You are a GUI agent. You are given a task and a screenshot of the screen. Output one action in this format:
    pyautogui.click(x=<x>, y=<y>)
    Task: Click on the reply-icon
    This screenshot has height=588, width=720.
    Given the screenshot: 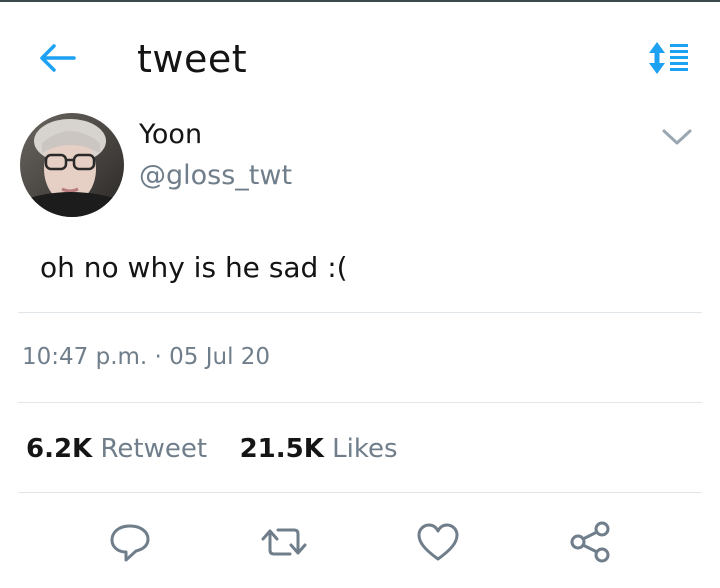 What is the action you would take?
    pyautogui.click(x=130, y=543)
    